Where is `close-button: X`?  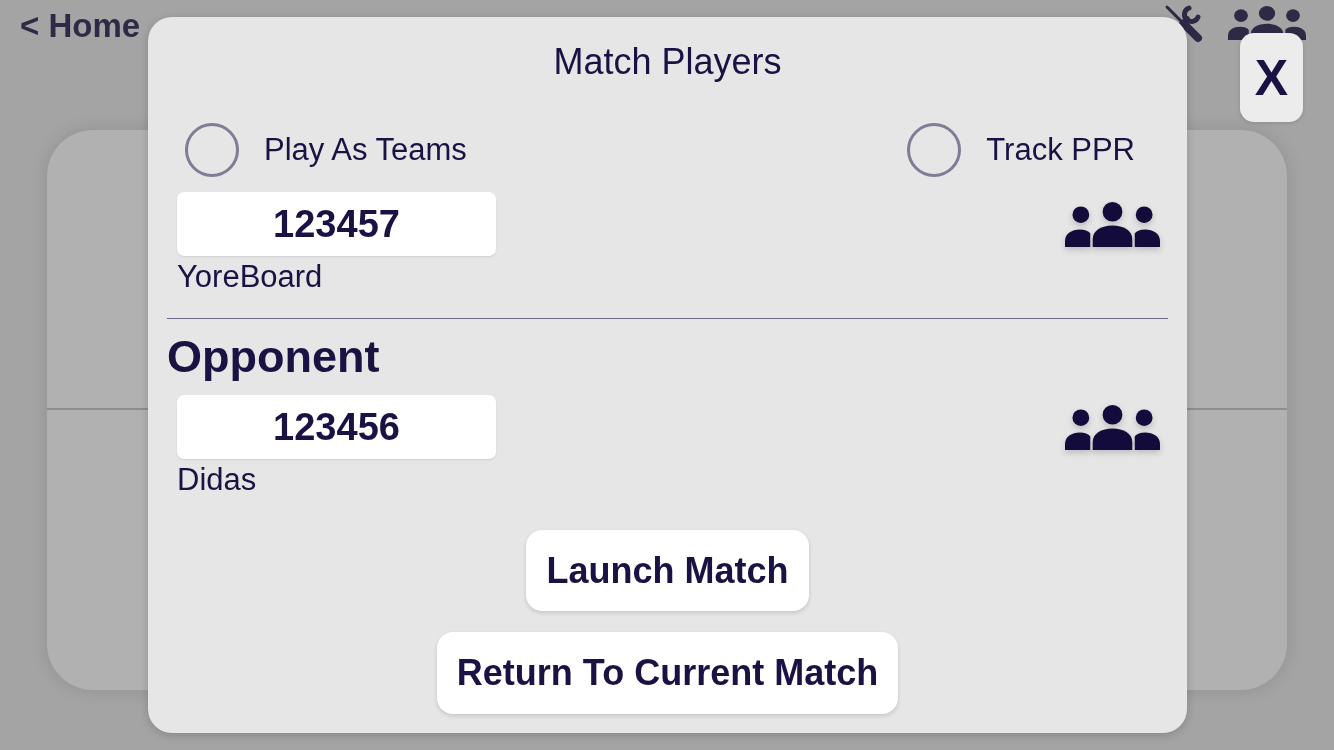 close-button: X is located at coordinates (1271, 77).